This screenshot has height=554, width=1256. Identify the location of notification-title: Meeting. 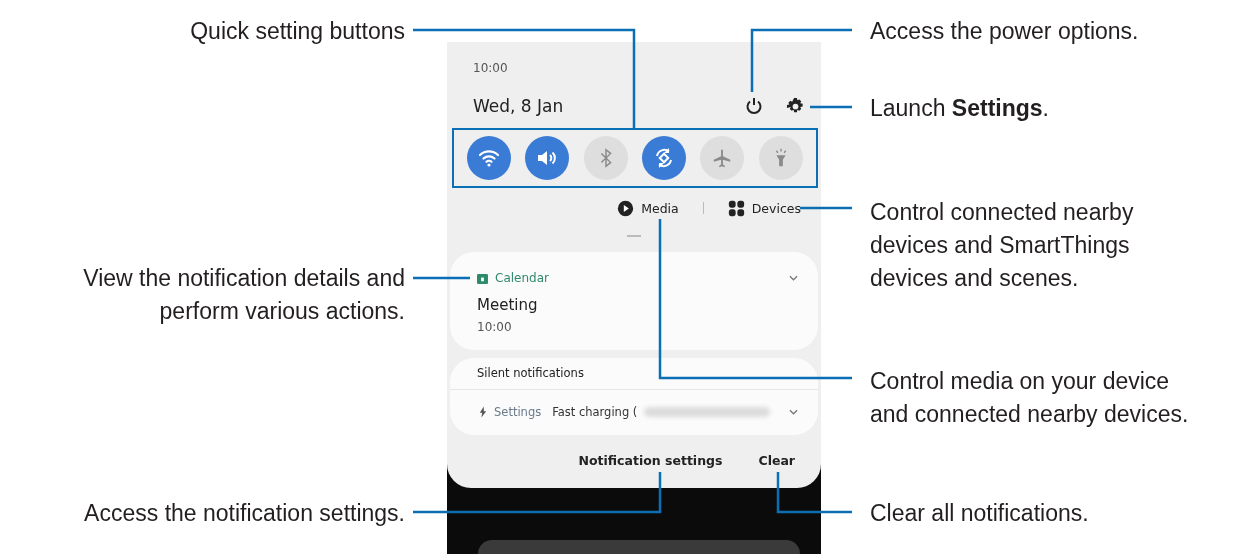
(508, 305).